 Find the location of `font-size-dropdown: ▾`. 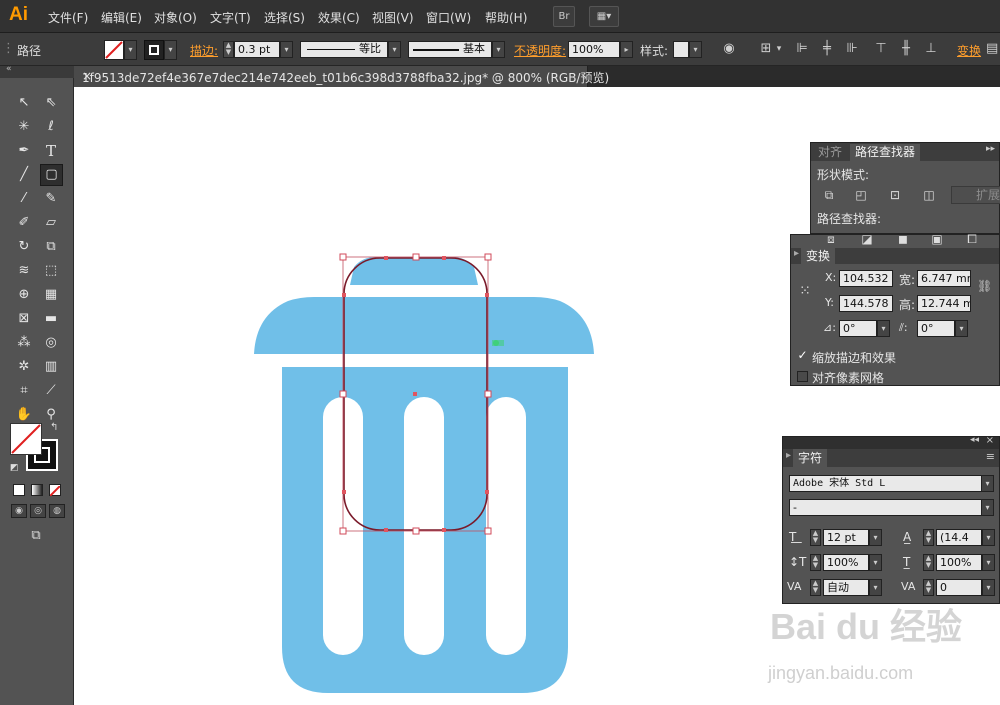

font-size-dropdown: ▾ is located at coordinates (875, 537).